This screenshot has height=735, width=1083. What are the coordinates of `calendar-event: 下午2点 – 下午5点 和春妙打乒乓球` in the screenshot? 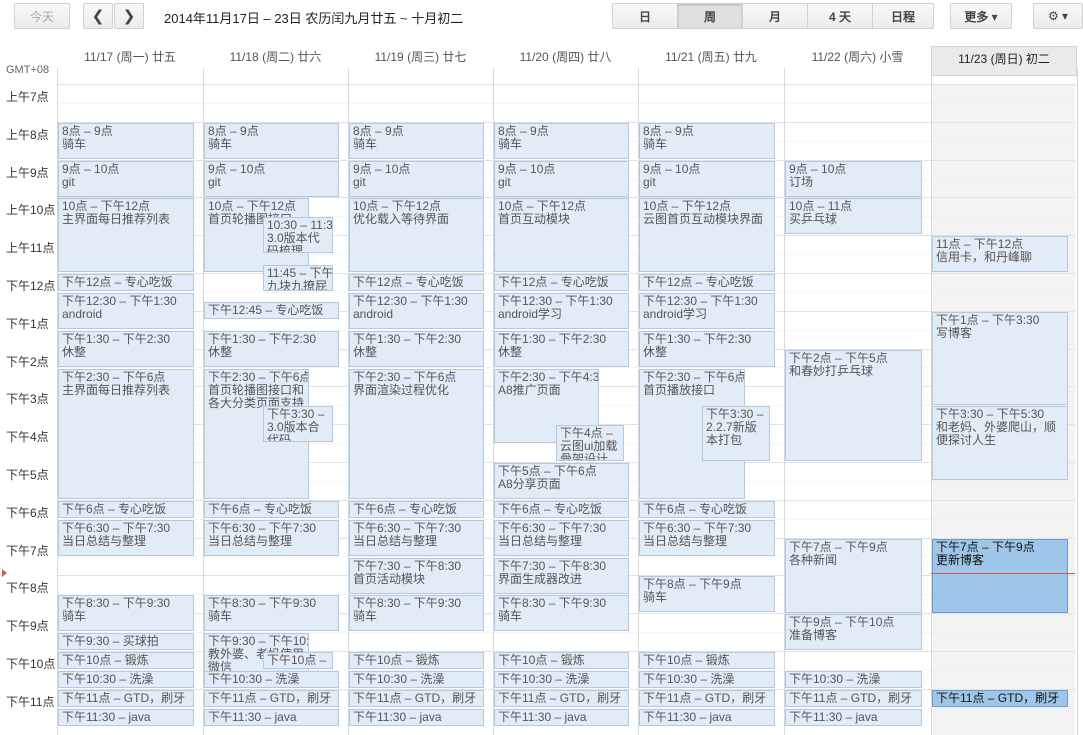 It's located at (853, 405).